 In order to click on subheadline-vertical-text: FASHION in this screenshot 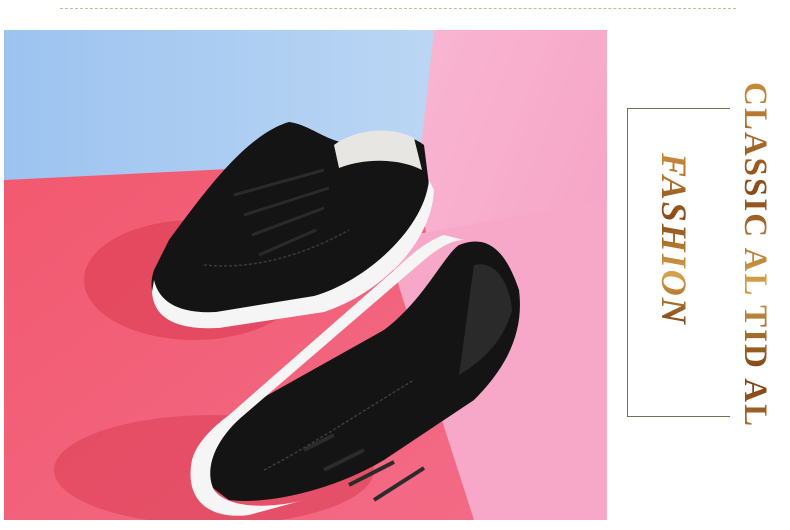, I will do `click(674, 263)`.